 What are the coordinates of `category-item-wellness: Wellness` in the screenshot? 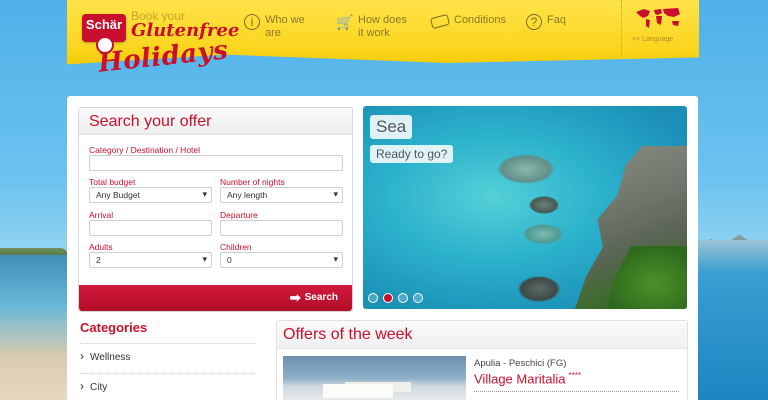 It's located at (168, 354).